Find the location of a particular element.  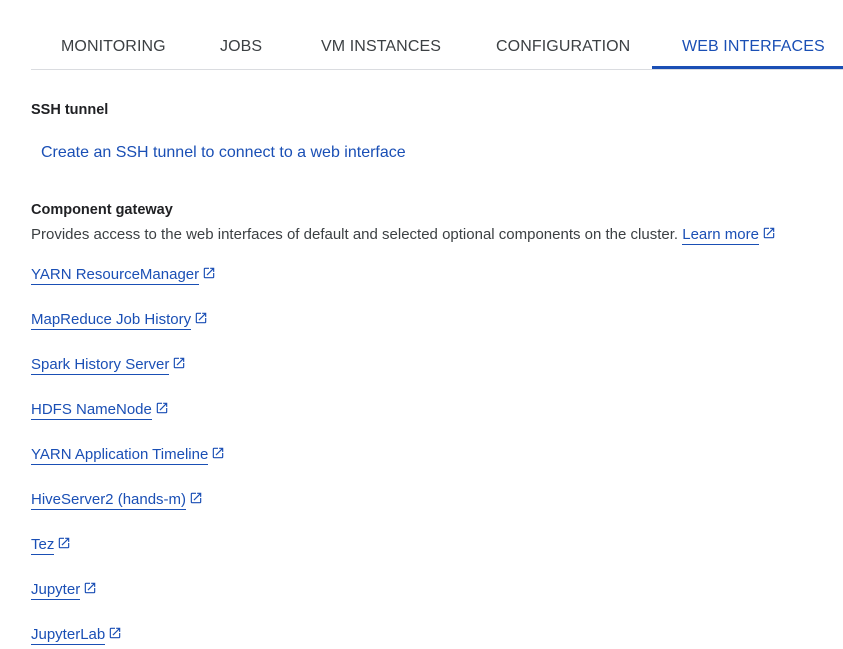

gateway-link-item: HiveServer2 (hands-m) is located at coordinates (117, 500).